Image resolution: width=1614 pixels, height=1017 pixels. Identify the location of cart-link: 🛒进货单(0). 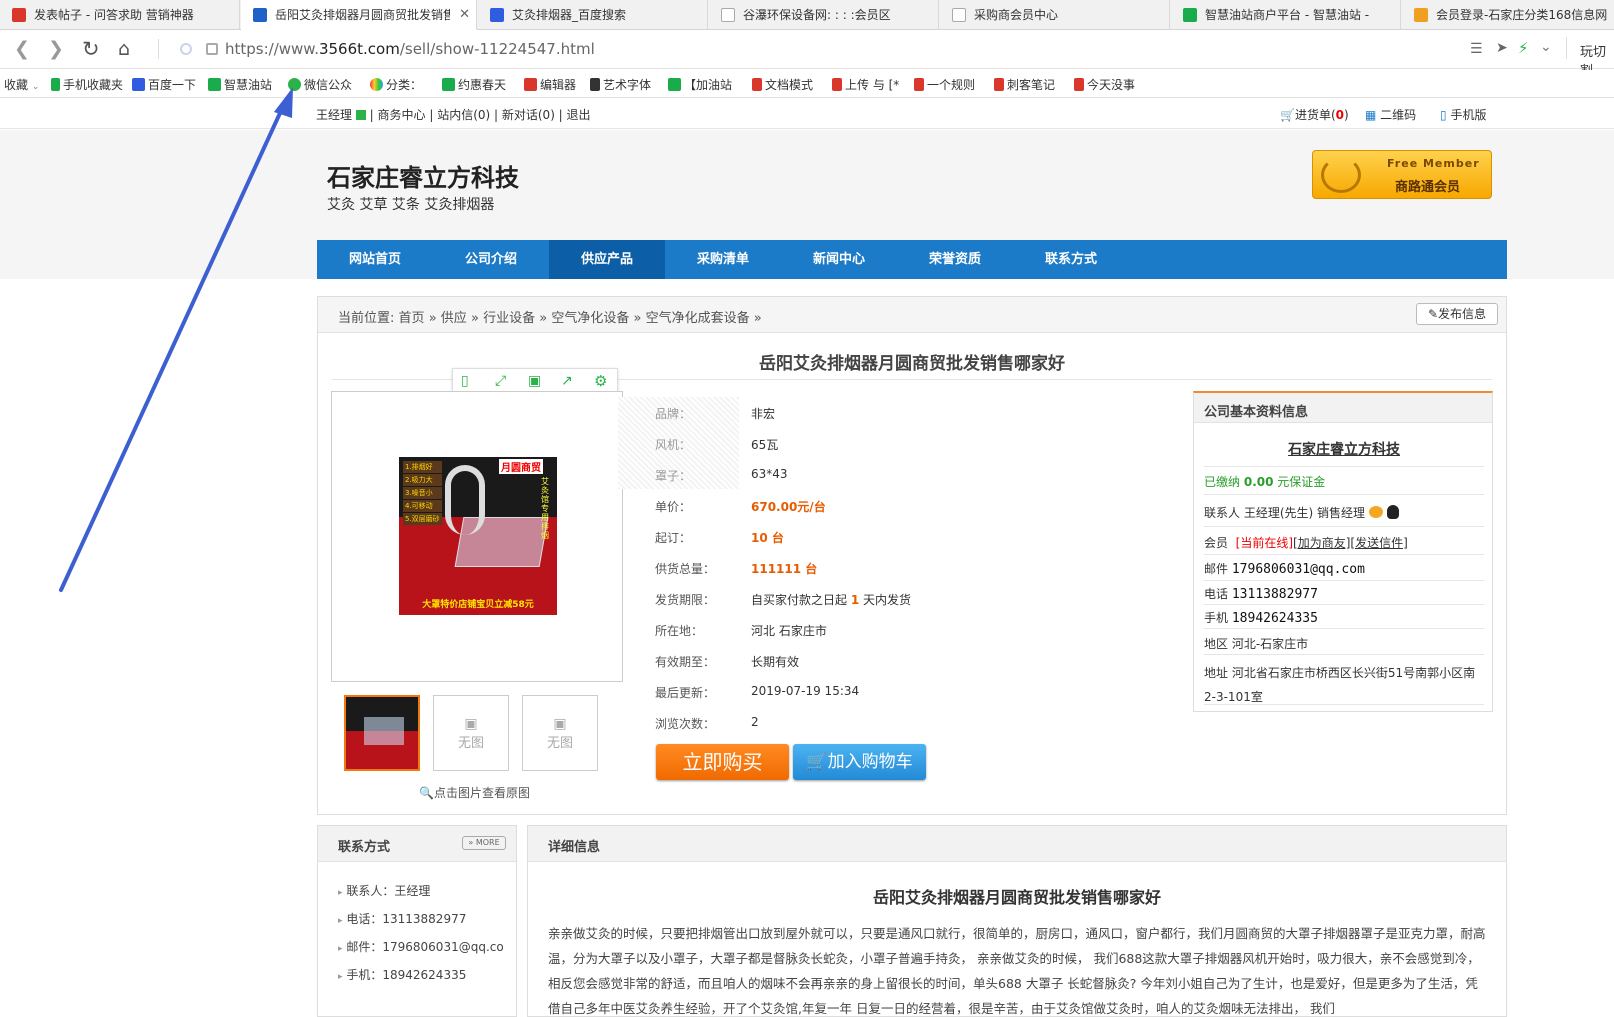
(1314, 114).